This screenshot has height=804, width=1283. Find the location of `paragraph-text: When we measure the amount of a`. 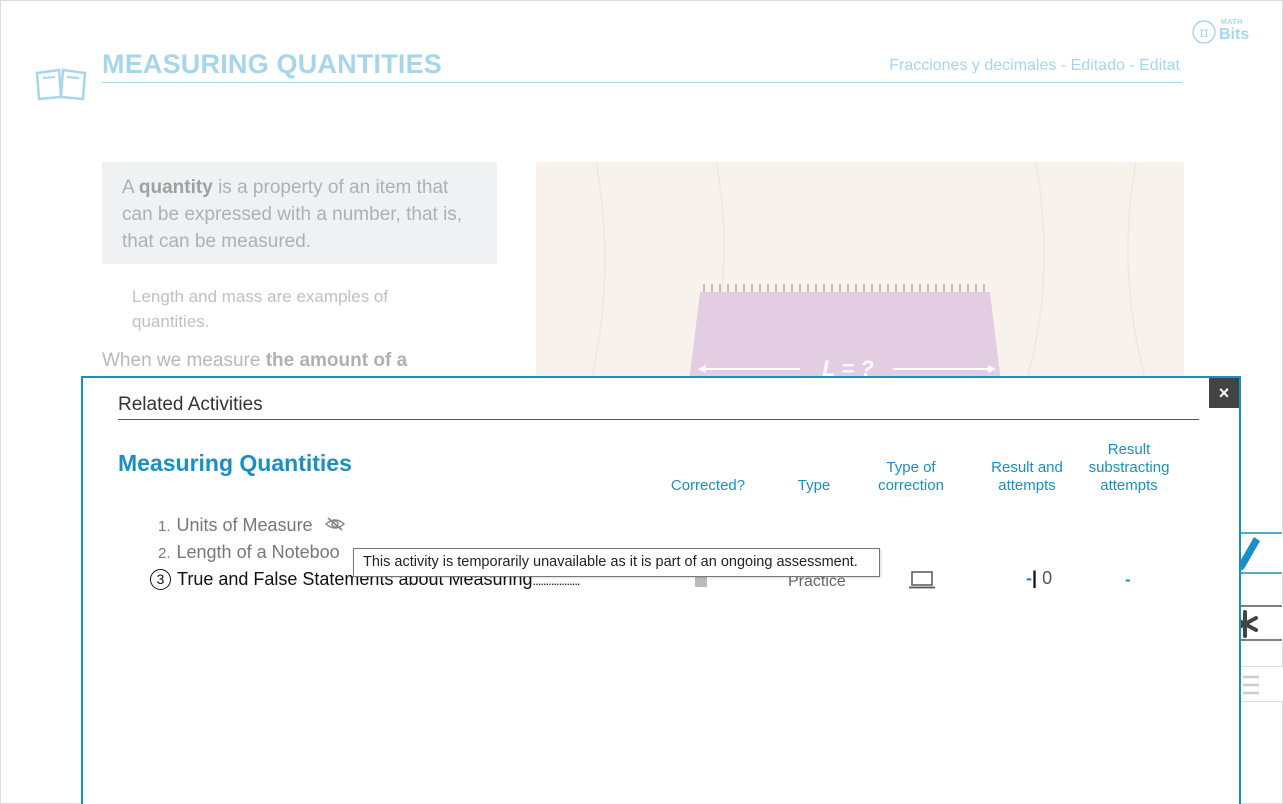

paragraph-text: When we measure the amount of a is located at coordinates (254, 361).